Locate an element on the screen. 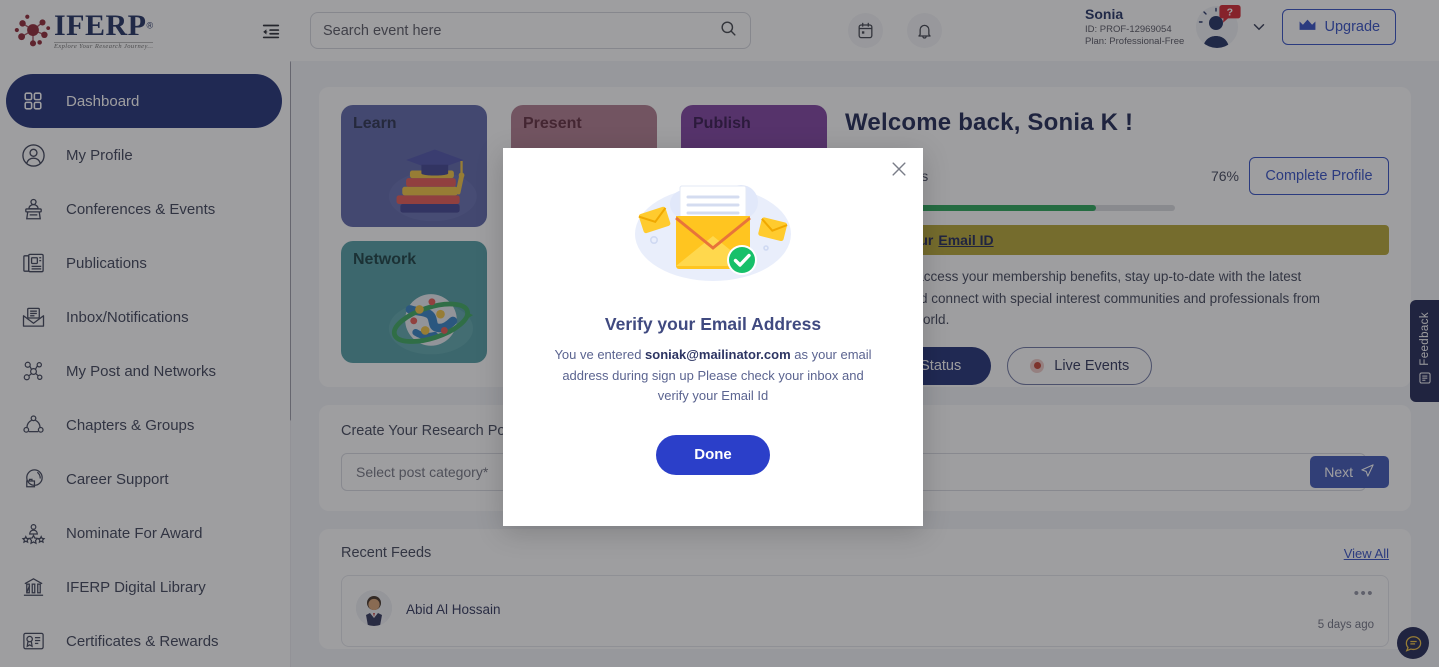  modal-desc-before: You ve entered is located at coordinates (600, 354).